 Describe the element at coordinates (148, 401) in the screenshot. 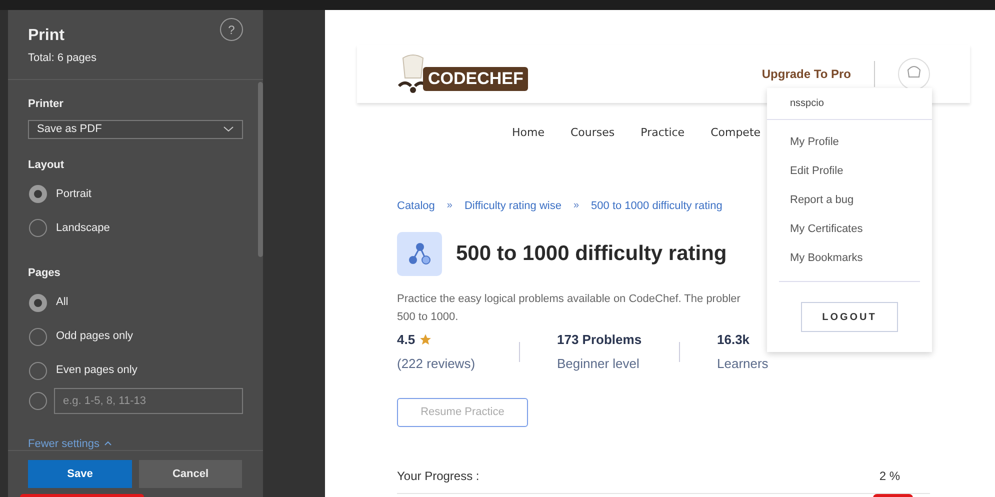

I see `page-range-field: e.g. 1-5, 8, 11-13` at that location.